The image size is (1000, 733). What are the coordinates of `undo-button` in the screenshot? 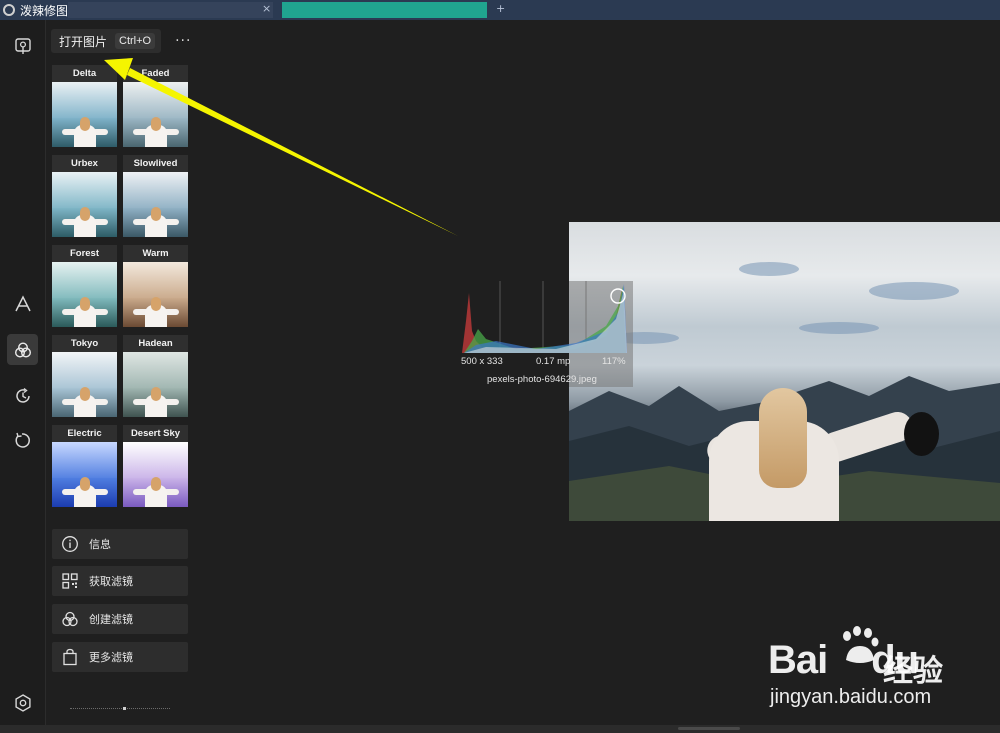 It's located at (22, 439).